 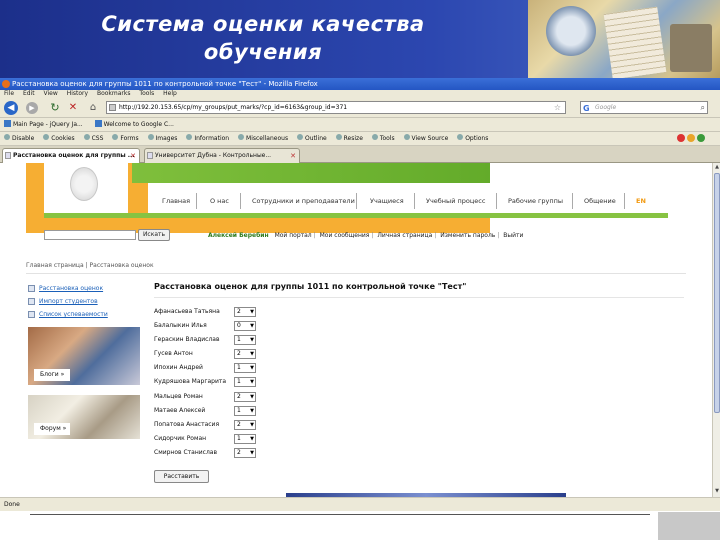 I want to click on scroll-down-icon: ▼, so click(x=717, y=491).